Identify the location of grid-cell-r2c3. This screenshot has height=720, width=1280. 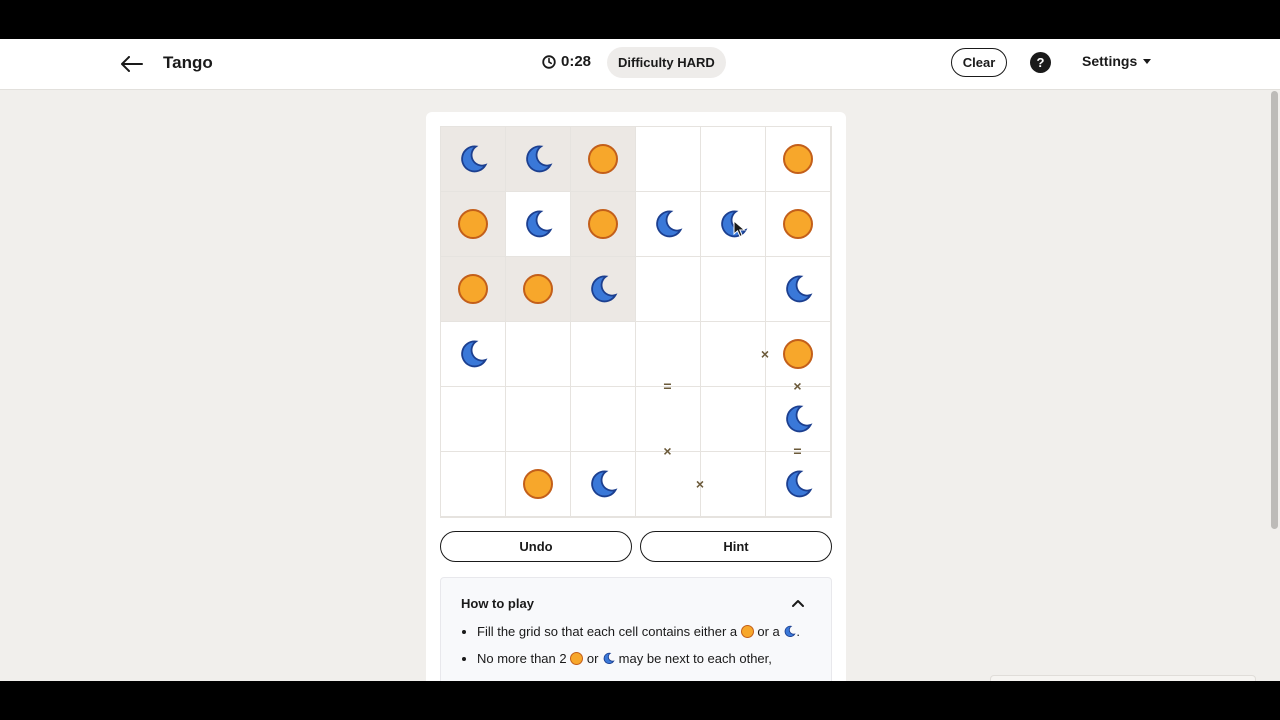
(603, 224).